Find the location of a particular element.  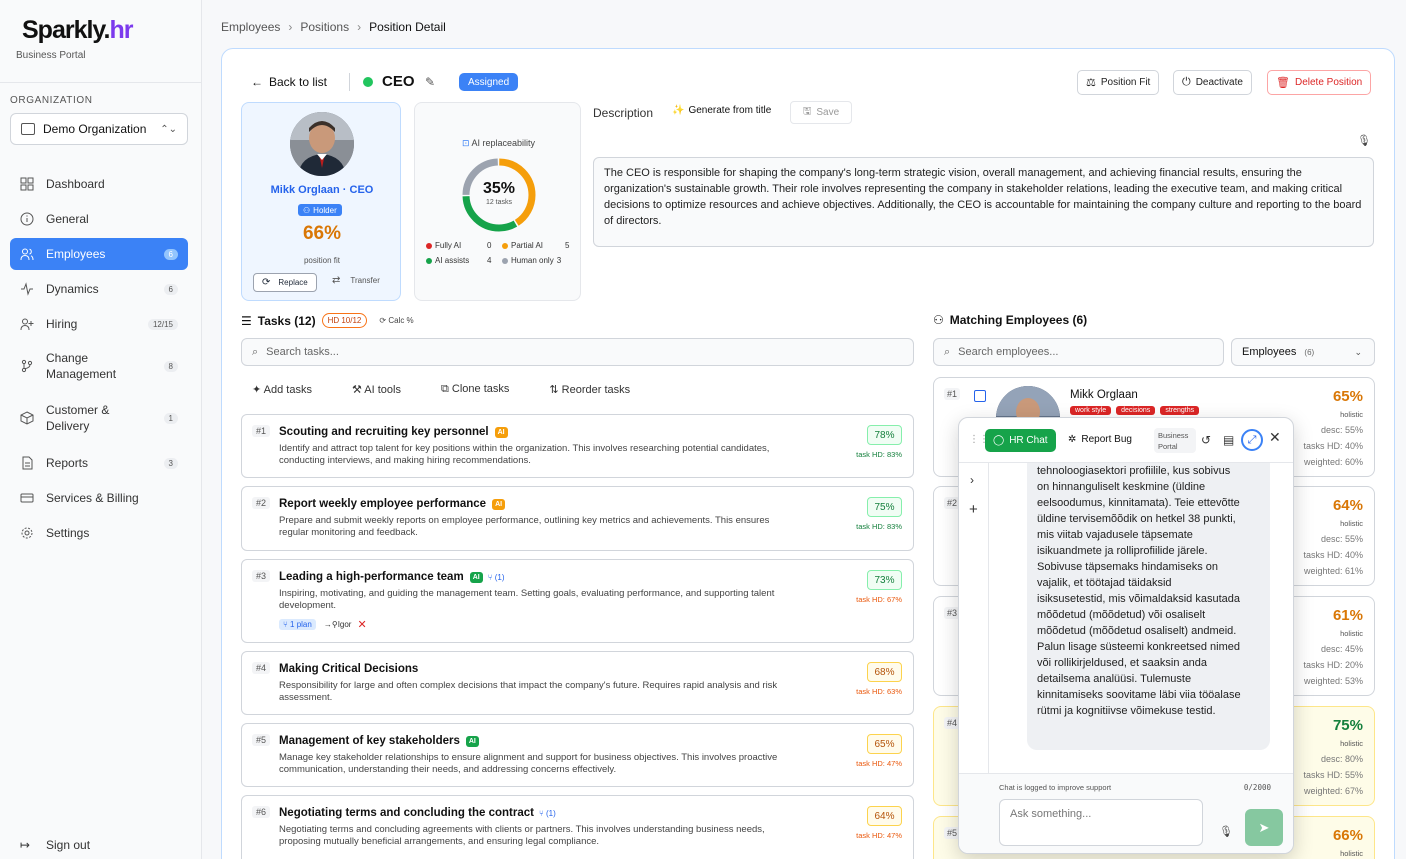

back-to-list-button: ← Back to list is located at coordinates (289, 82).